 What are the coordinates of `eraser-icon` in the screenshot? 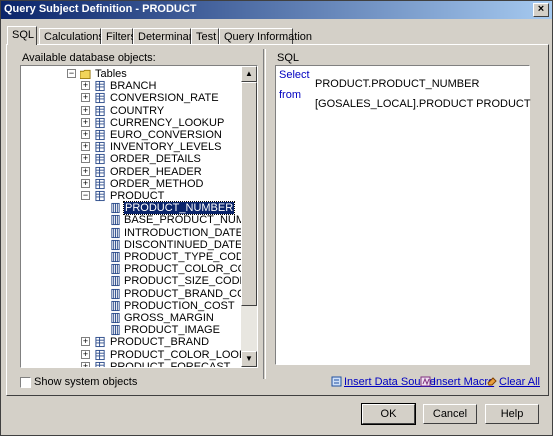 It's located at (492, 381).